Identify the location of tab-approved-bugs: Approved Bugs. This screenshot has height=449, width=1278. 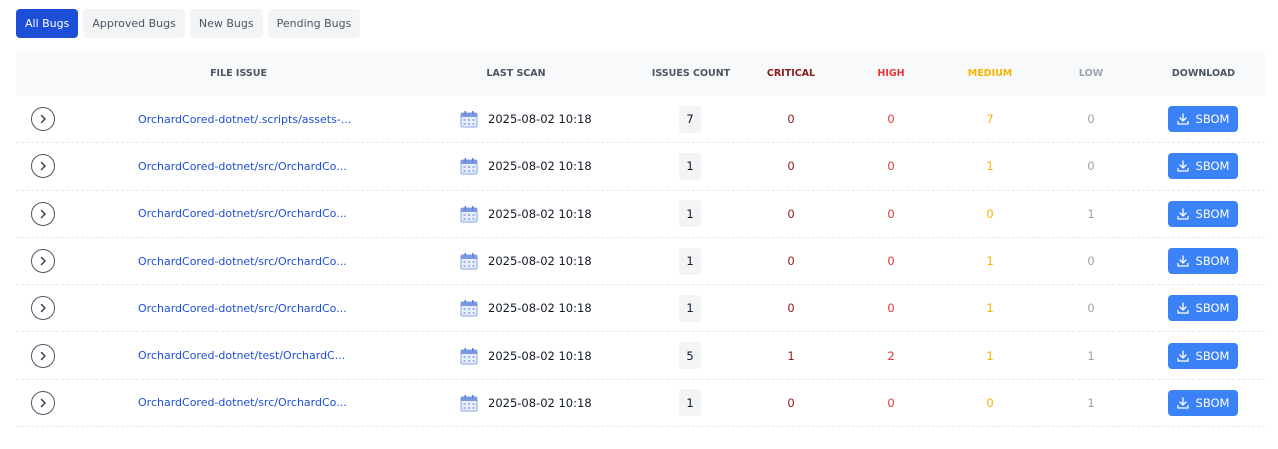
(134, 23).